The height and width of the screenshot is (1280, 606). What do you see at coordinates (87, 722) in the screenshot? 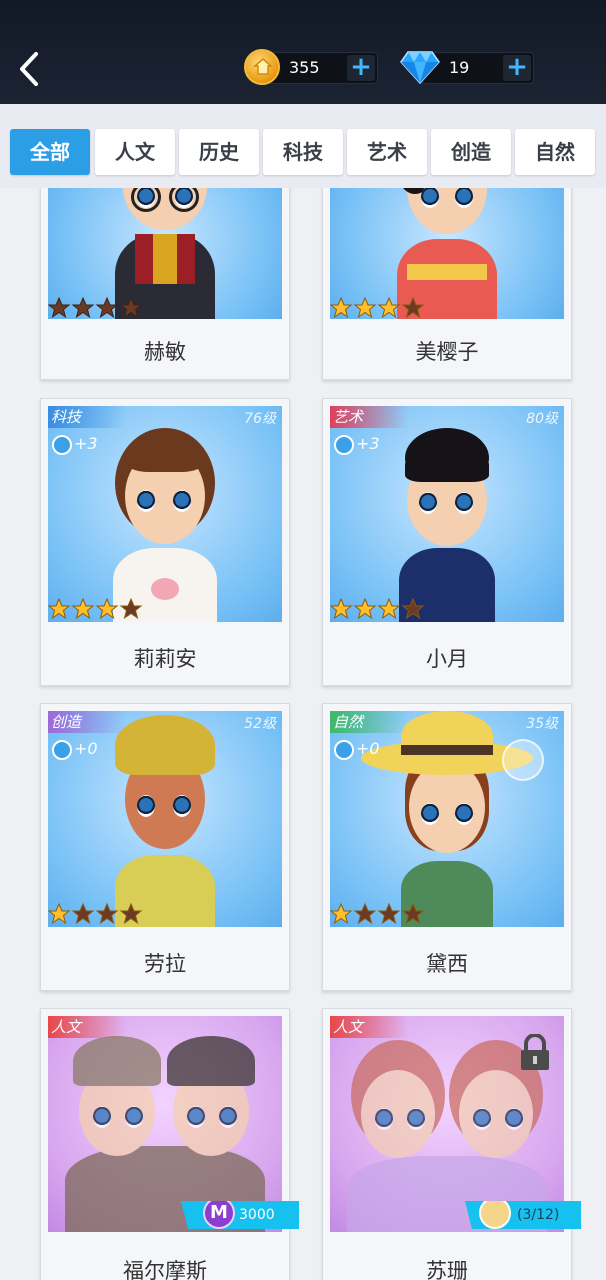
I see `category-label: 创造` at bounding box center [87, 722].